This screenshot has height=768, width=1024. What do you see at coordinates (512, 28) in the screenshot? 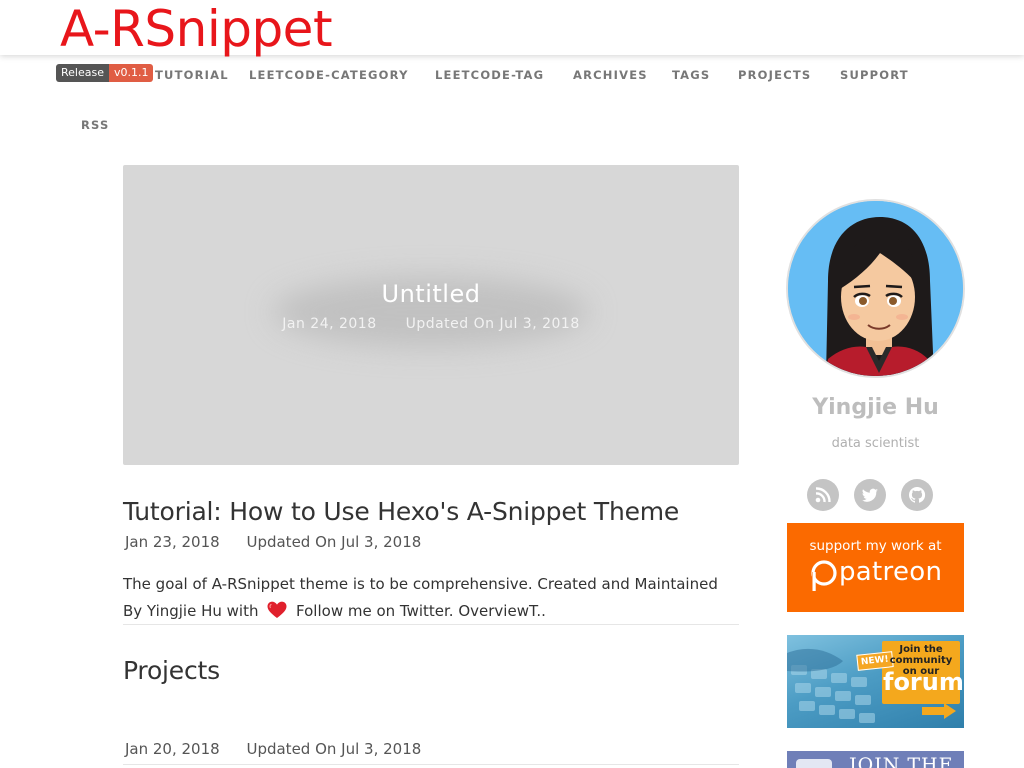
I see `site-header: A-RSnippet` at bounding box center [512, 28].